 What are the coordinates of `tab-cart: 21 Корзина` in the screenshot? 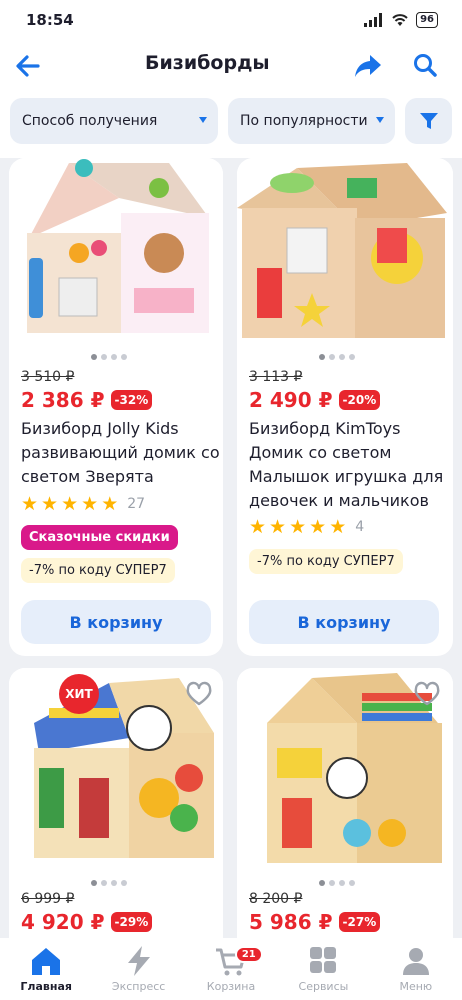 It's located at (231, 969).